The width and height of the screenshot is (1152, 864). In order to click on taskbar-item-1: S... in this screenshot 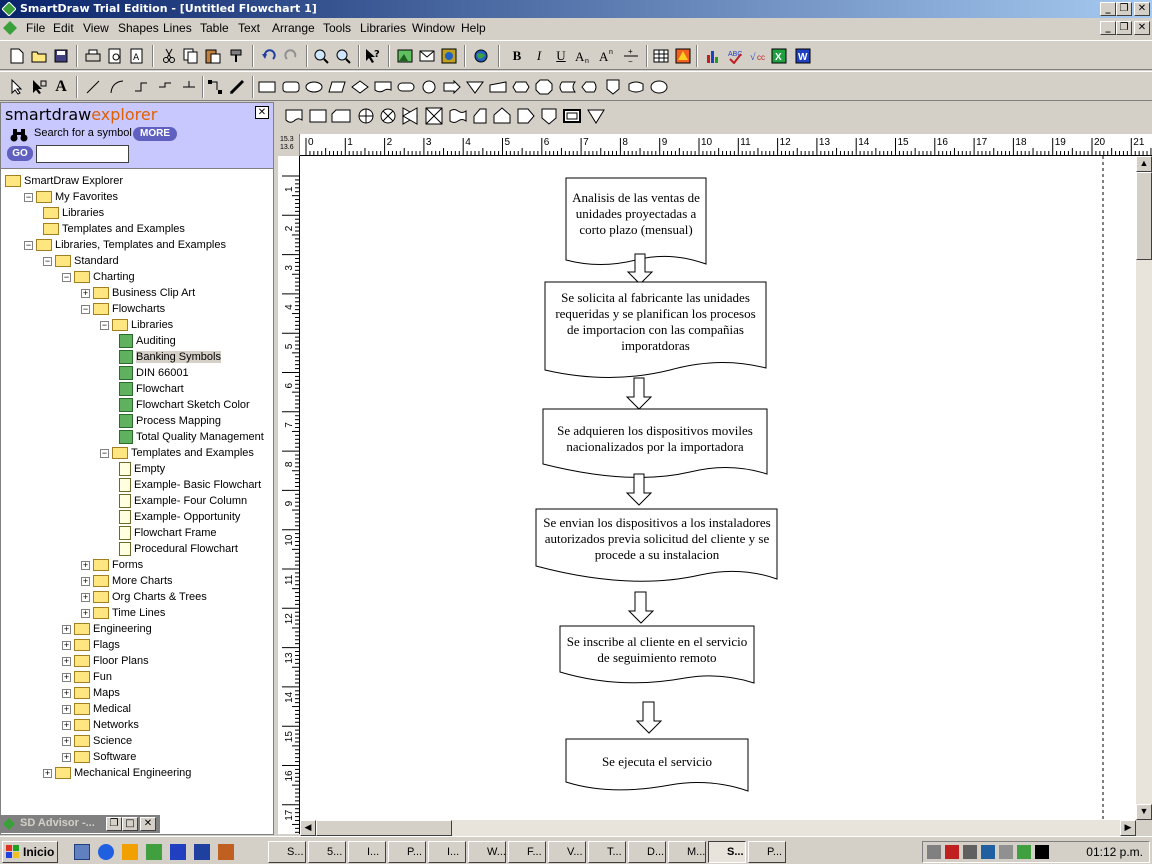, I will do `click(287, 852)`.